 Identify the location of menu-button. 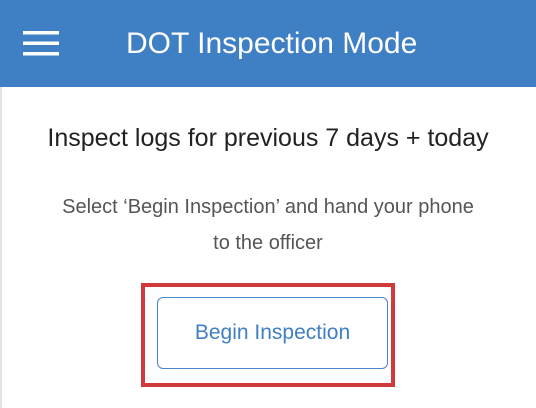
(41, 43).